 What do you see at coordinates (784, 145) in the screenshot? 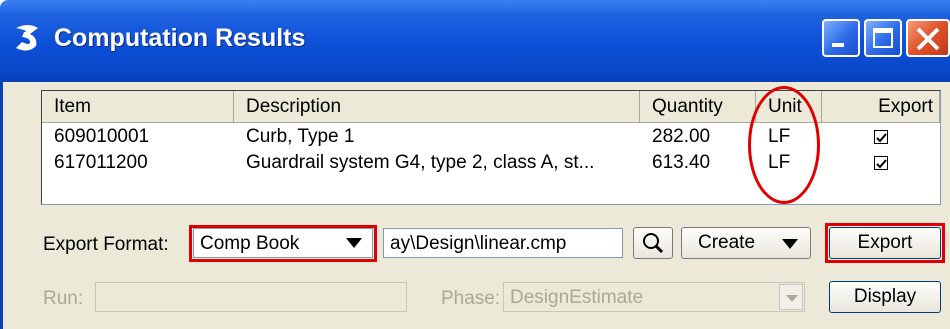
I see `unit-highlight-ellipse` at bounding box center [784, 145].